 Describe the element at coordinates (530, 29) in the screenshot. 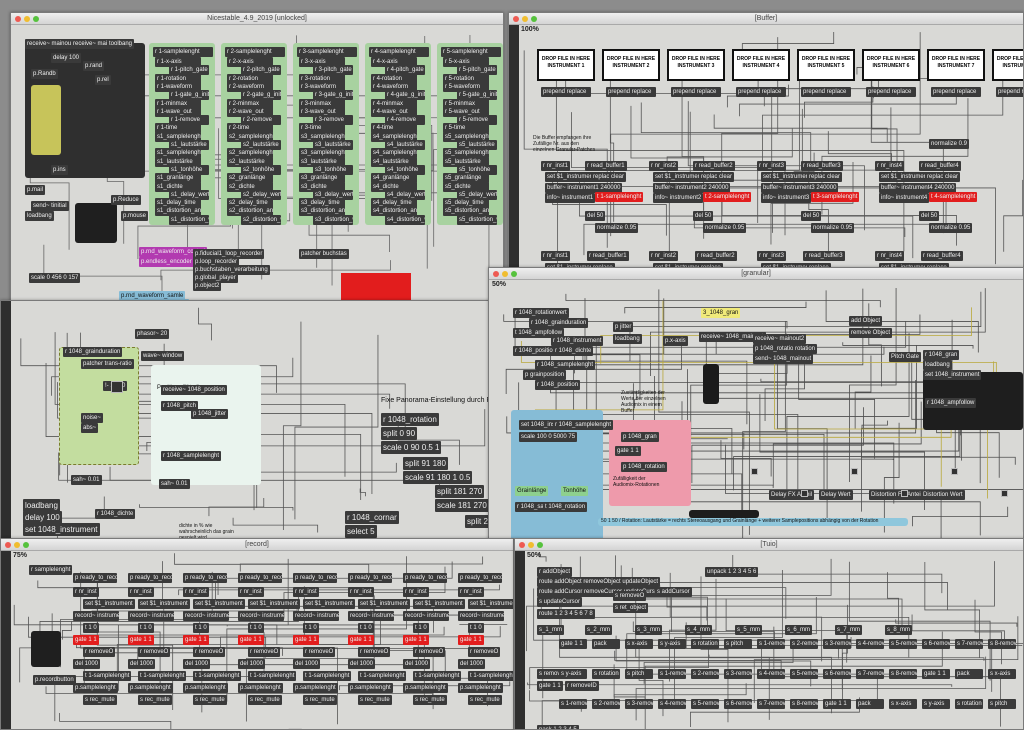

I see `zoom-level: 100%` at that location.